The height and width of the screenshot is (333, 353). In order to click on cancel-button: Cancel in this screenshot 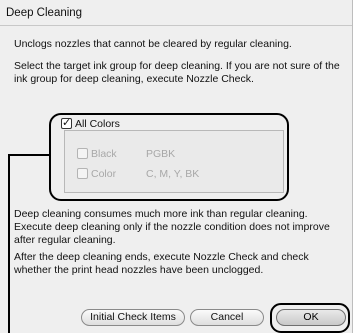, I will do `click(227, 317)`.